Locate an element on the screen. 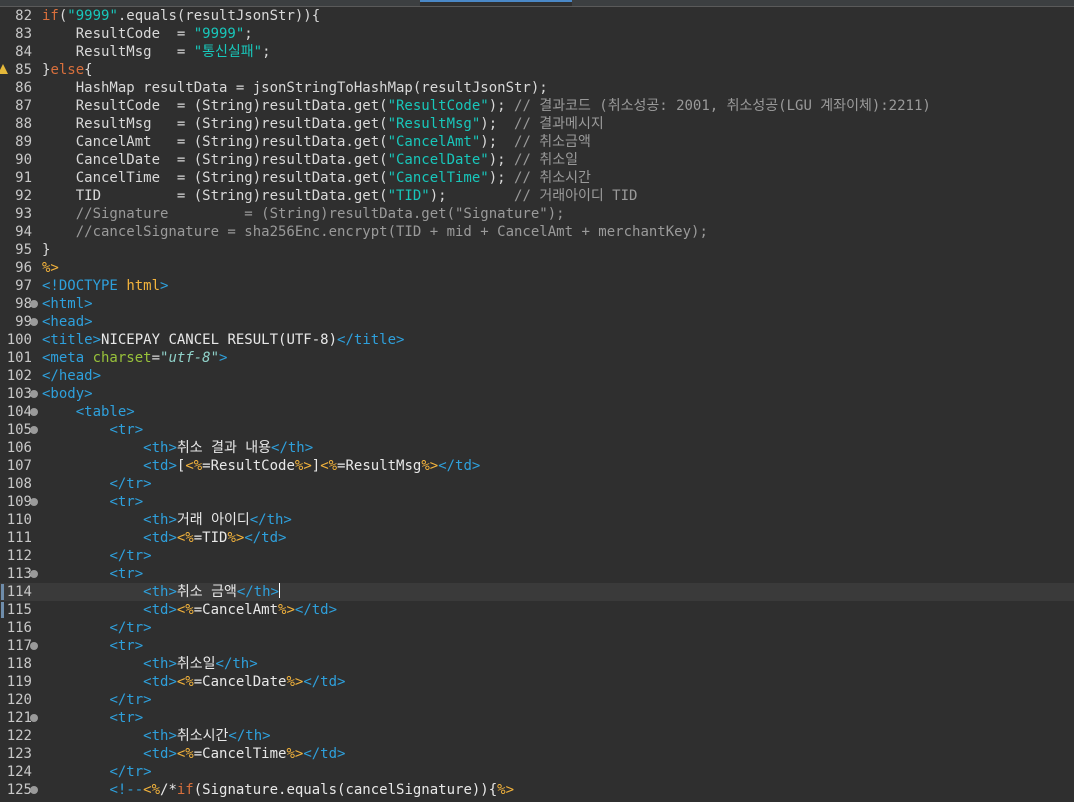 This screenshot has height=802, width=1074. code-line: 115 <td><%=CancelAmt%></td> is located at coordinates (537, 610).